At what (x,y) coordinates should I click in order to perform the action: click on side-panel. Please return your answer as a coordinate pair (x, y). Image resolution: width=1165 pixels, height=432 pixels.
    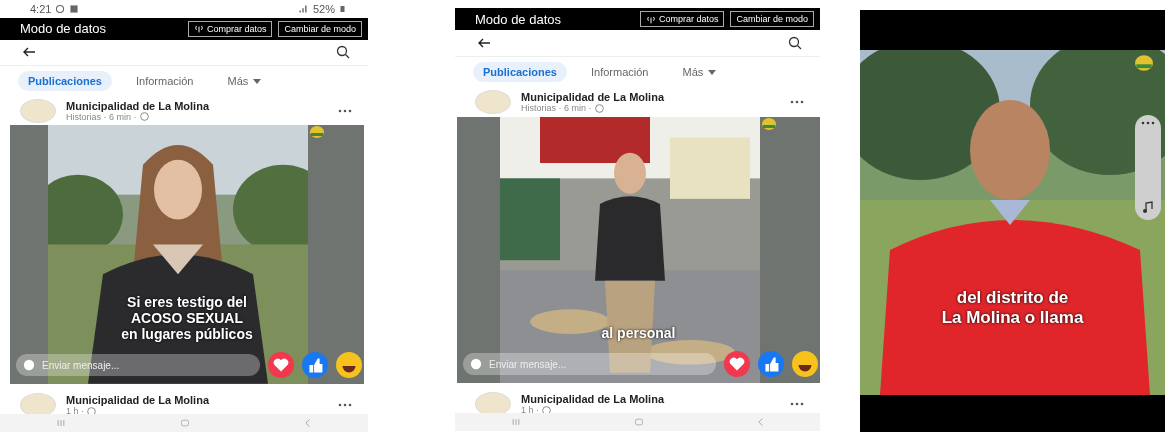
    Looking at the image, I should click on (1148, 167).